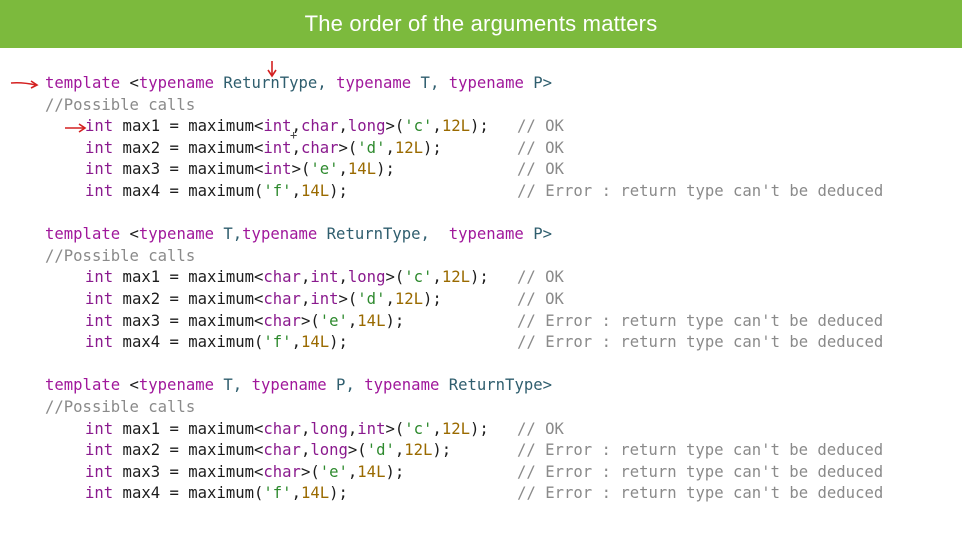 This screenshot has height=540, width=962. I want to click on call-expression: max3 = maximum<, so click(188, 320).